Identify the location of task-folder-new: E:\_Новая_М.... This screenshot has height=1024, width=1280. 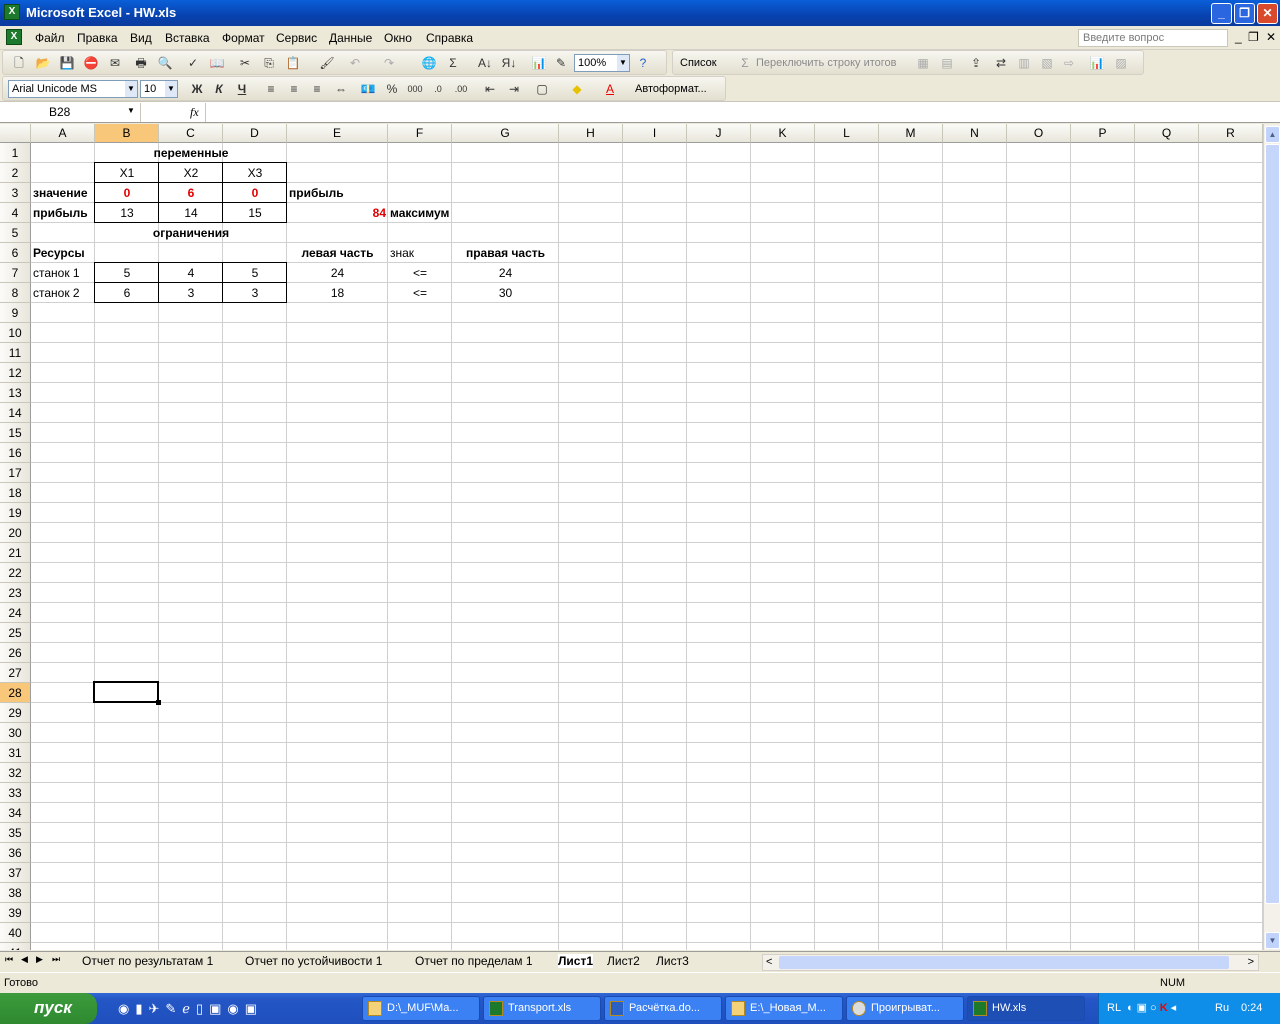
(784, 1008).